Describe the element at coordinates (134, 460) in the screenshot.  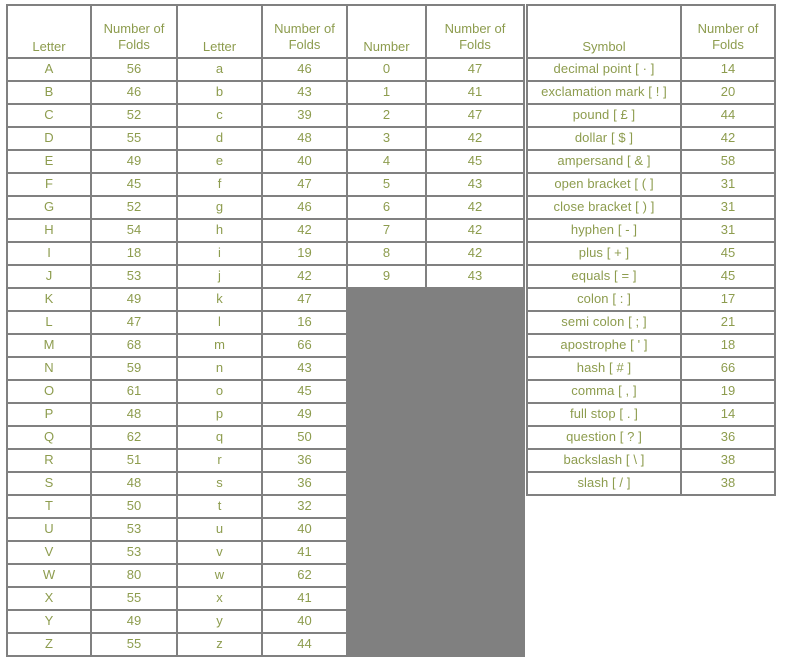
I see `cell-folds-upper: 51` at that location.